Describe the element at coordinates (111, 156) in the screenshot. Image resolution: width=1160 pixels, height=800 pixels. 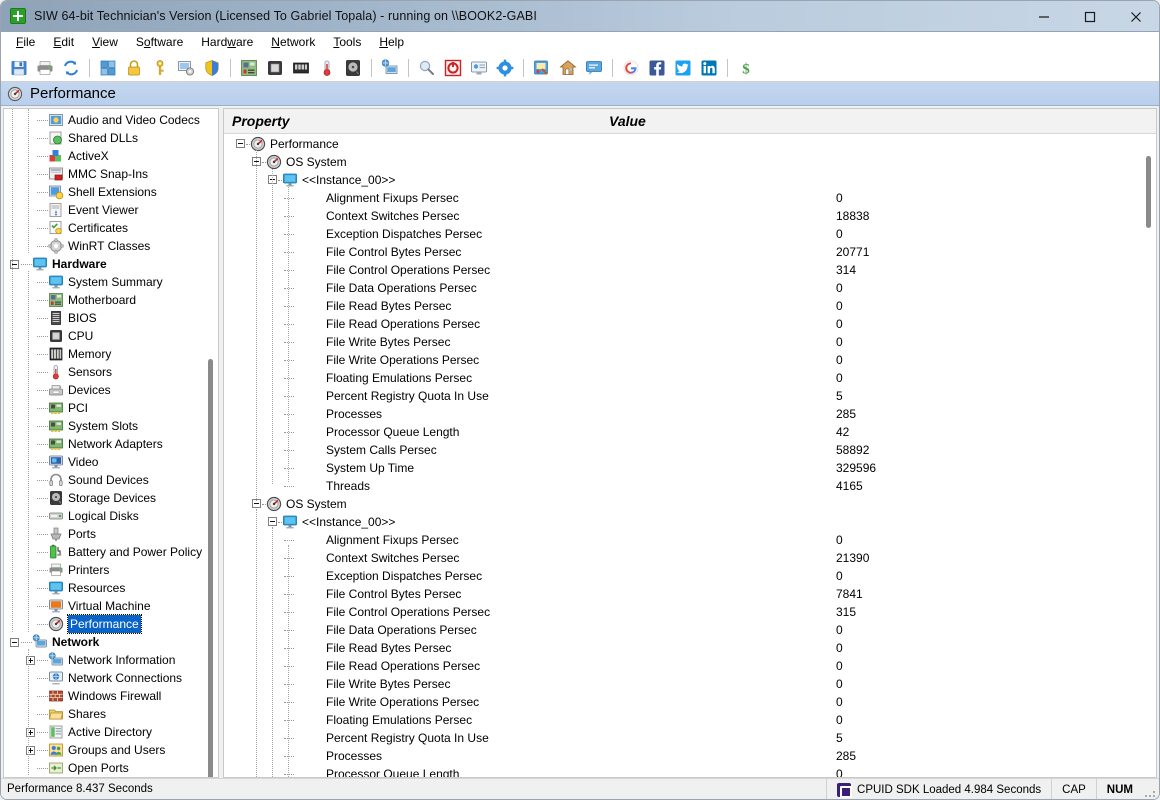
I see `sidebar-item-activex: ActiveX` at that location.